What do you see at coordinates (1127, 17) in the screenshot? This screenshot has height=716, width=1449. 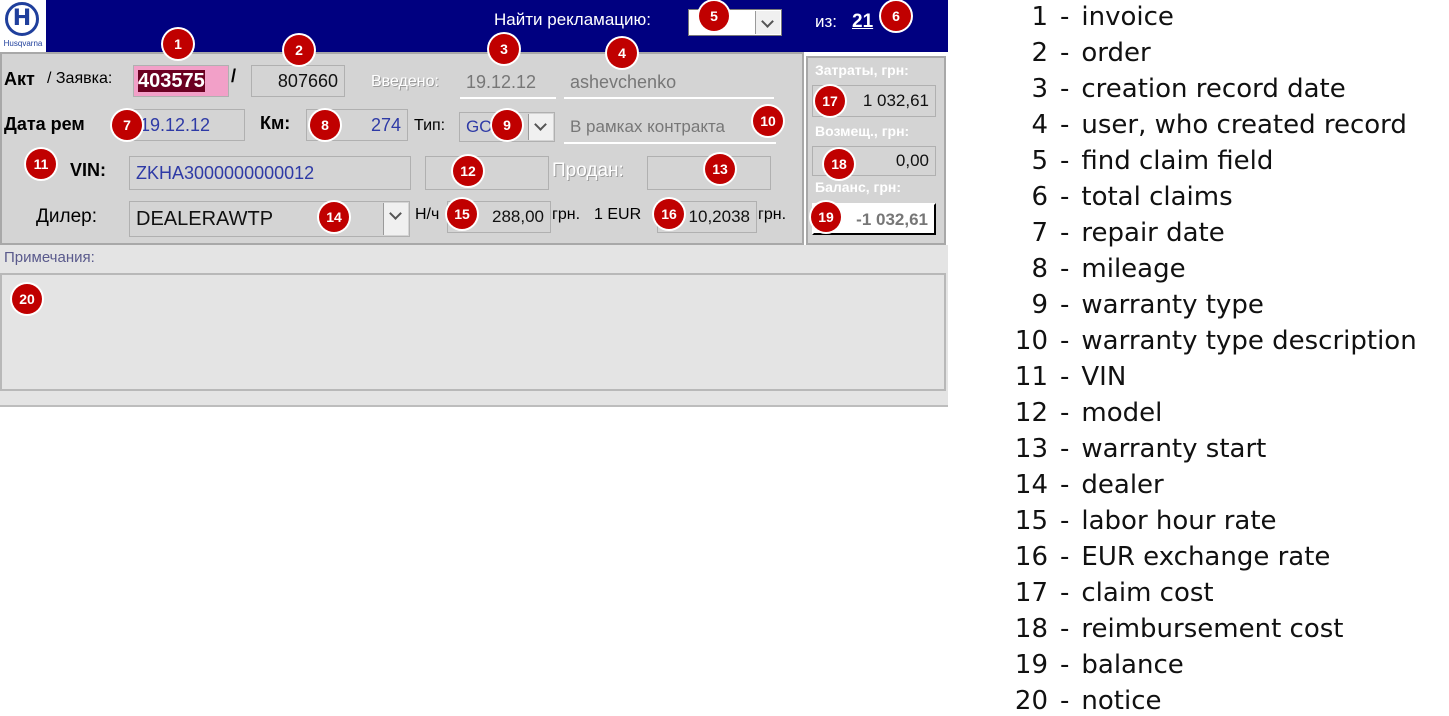 I see `legend-text: invoice` at bounding box center [1127, 17].